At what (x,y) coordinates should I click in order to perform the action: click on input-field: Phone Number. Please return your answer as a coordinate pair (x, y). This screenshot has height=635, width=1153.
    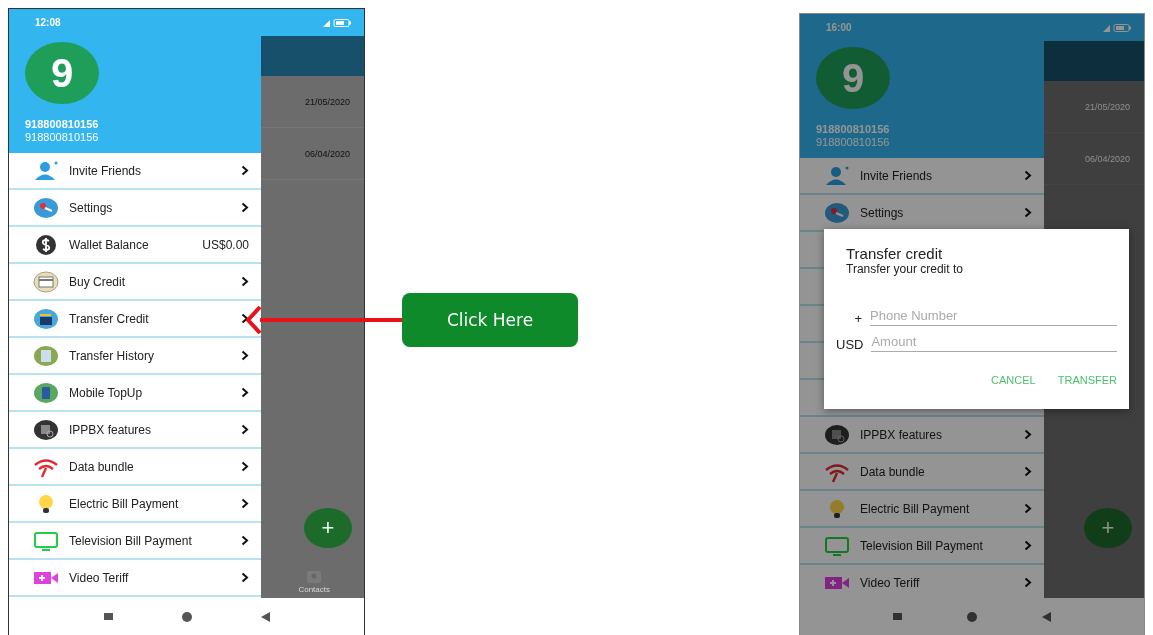
    Looking at the image, I should click on (993, 316).